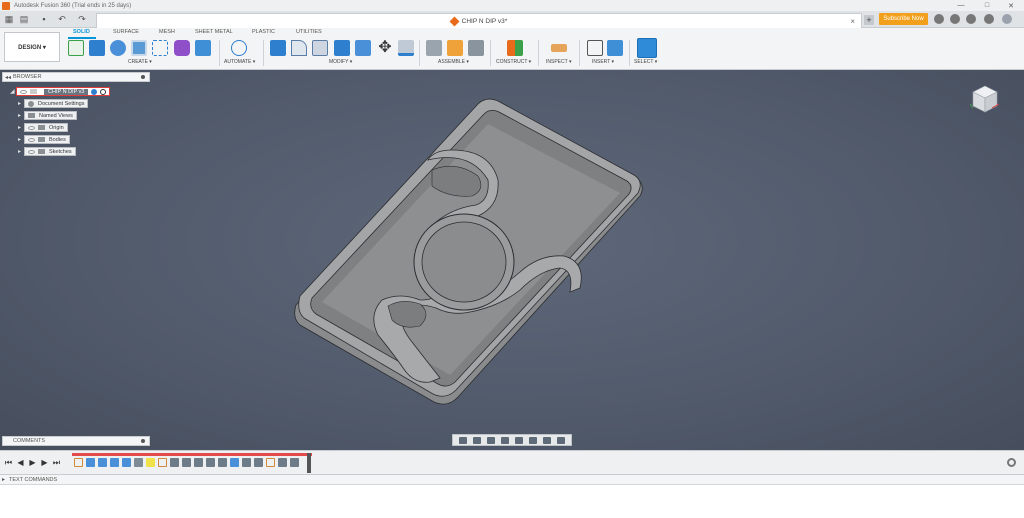  What do you see at coordinates (47, 151) in the screenshot?
I see `browser-item-sketches: ▸ Sketches` at bounding box center [47, 151].